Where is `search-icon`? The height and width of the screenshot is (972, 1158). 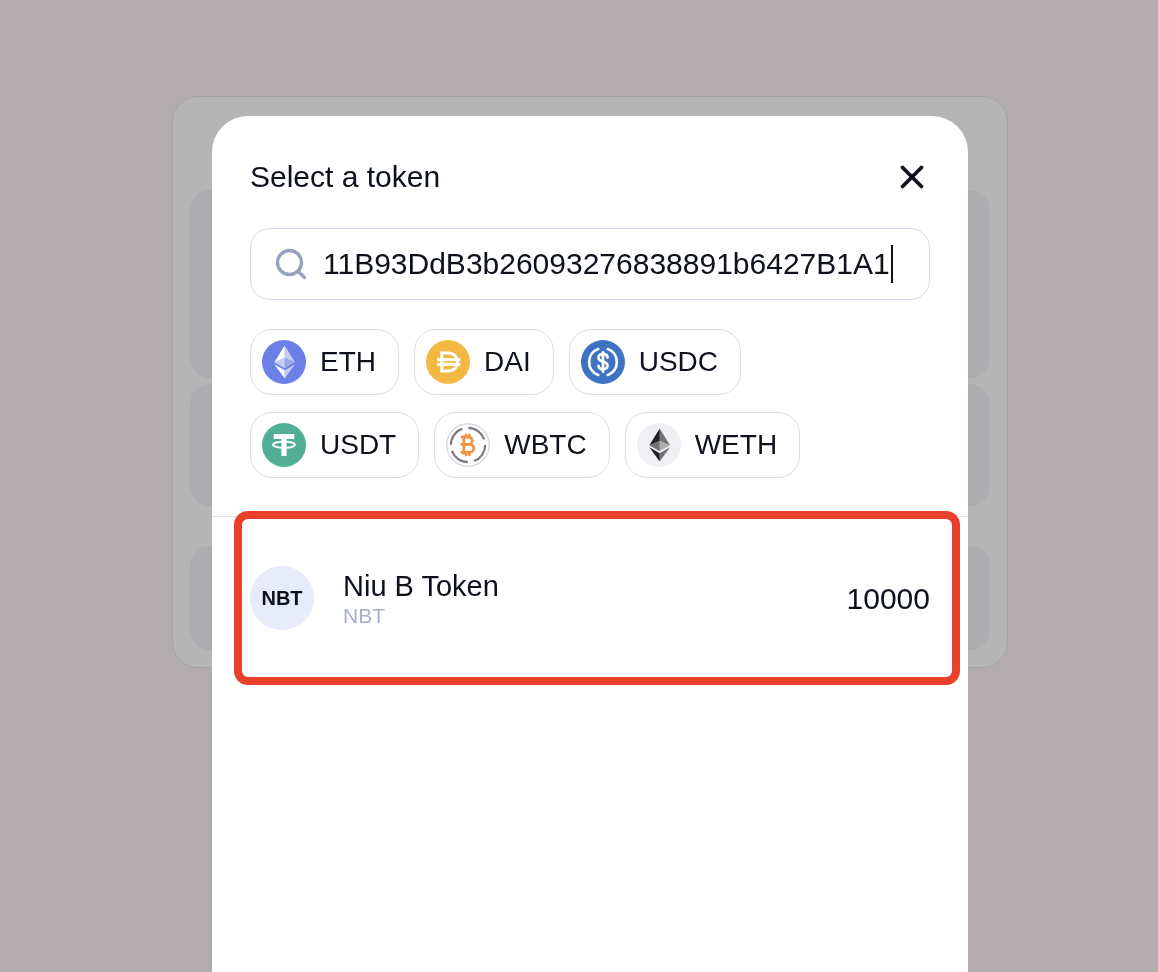
search-icon is located at coordinates (291, 264).